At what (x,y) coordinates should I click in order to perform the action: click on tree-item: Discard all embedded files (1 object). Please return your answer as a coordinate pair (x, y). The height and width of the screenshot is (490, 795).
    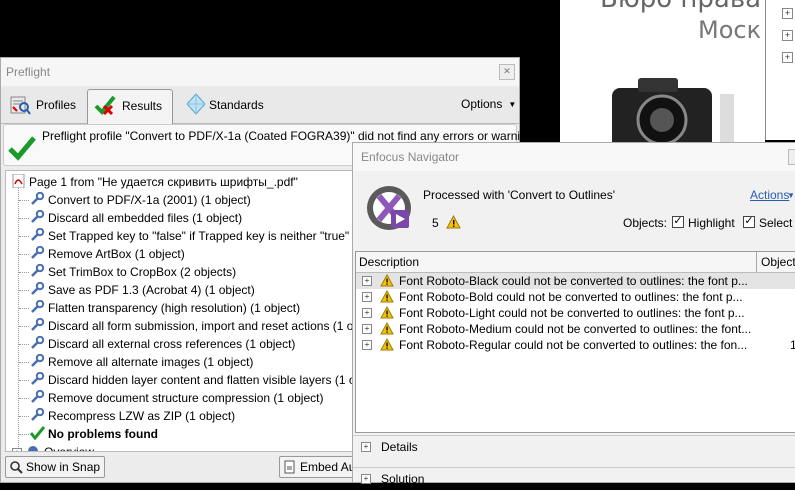
    Looking at the image, I should click on (136, 218).